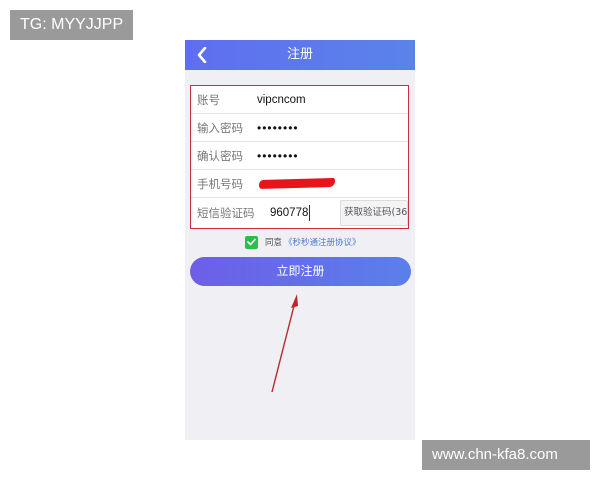 Image resolution: width=600 pixels, height=480 pixels. Describe the element at coordinates (506, 455) in the screenshot. I see `watermark-bottom: www.chn-kfa8.com` at that location.